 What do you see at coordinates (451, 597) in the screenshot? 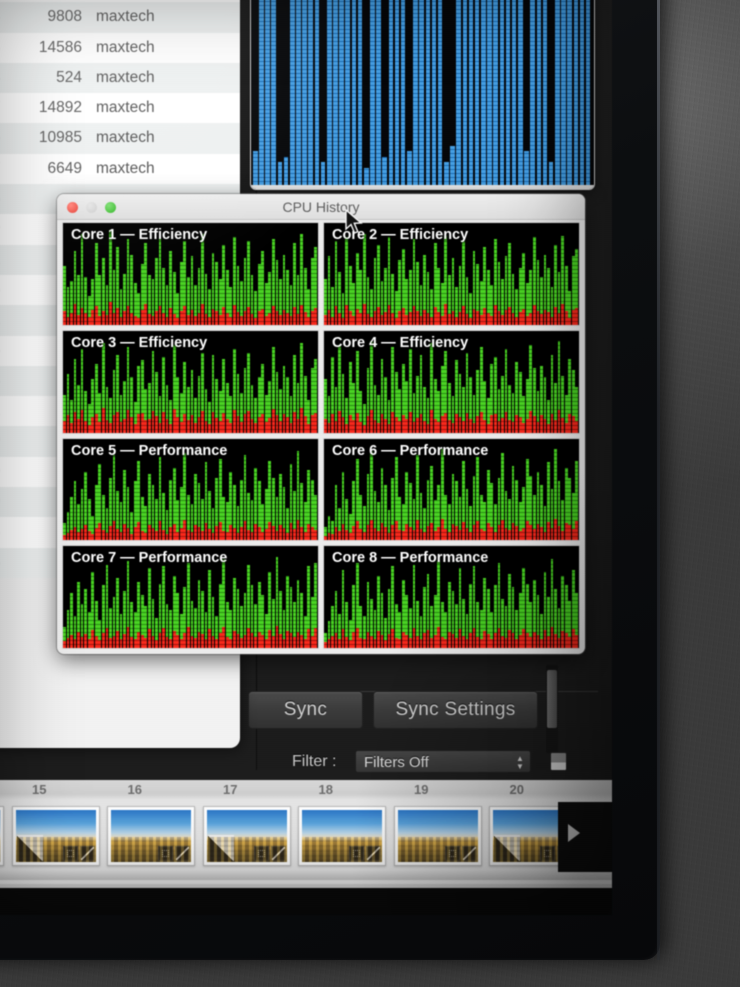
I see `cpu-core-graph: Core 8 — Performance` at bounding box center [451, 597].